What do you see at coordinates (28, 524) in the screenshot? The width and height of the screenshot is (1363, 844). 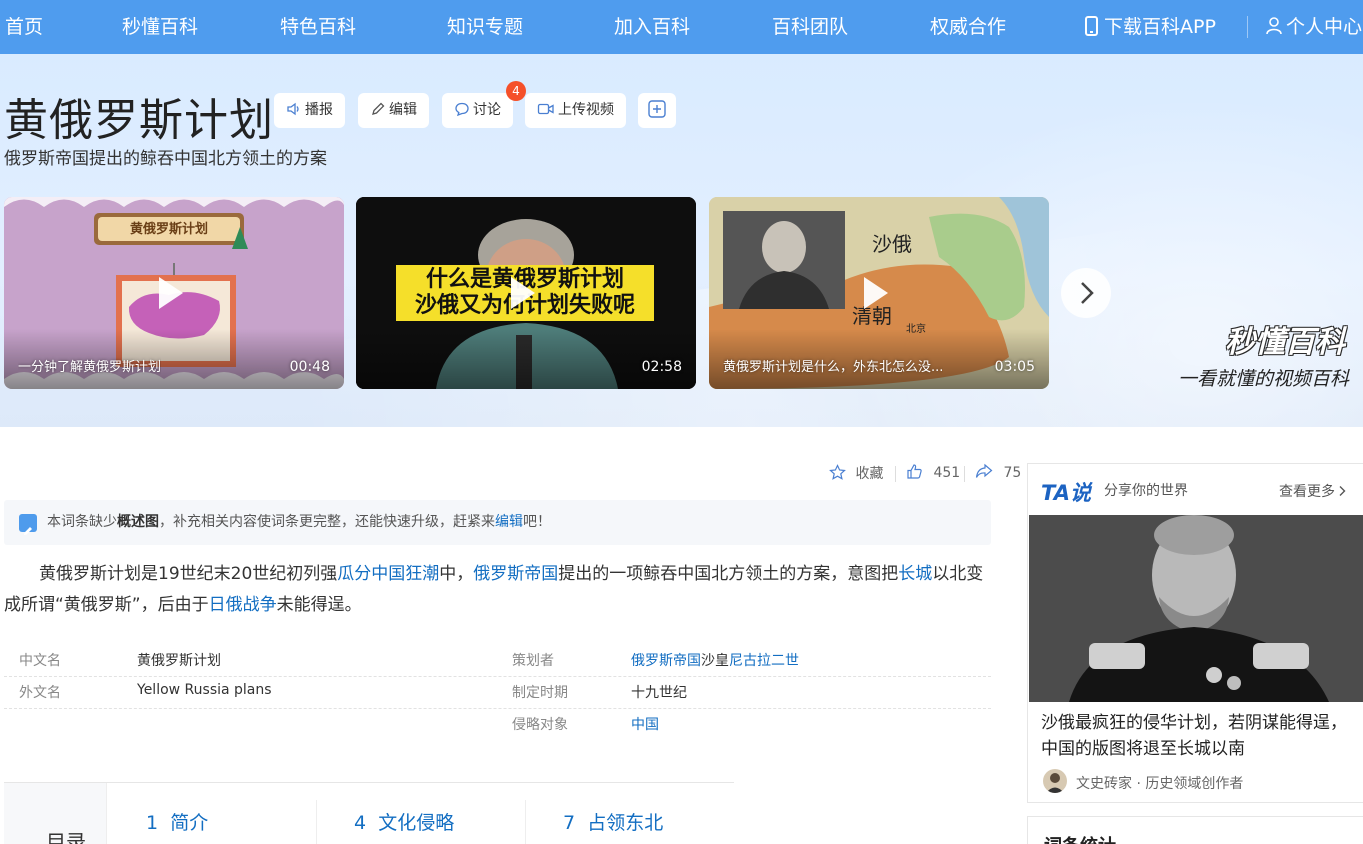 I see `edit-pen-icon` at bounding box center [28, 524].